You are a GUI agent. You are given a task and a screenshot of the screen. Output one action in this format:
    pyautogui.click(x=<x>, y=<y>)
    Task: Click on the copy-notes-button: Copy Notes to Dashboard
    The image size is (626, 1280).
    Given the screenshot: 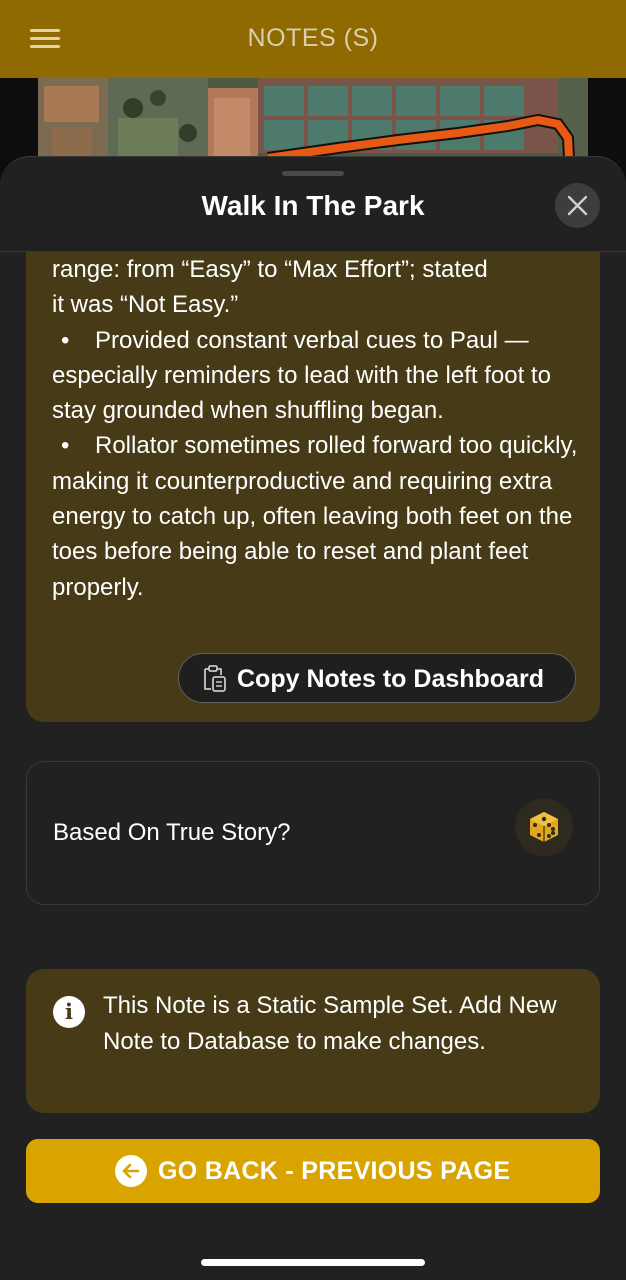 What is the action you would take?
    pyautogui.click(x=377, y=678)
    